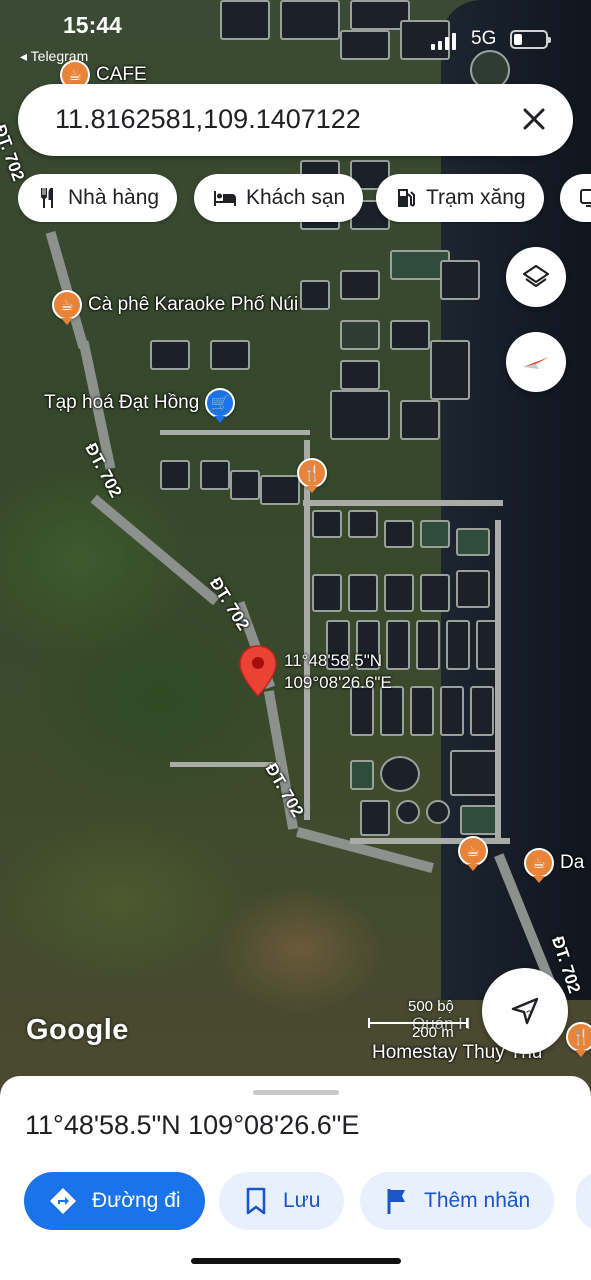 The height and width of the screenshot is (1280, 591). I want to click on layers-icon, so click(536, 276).